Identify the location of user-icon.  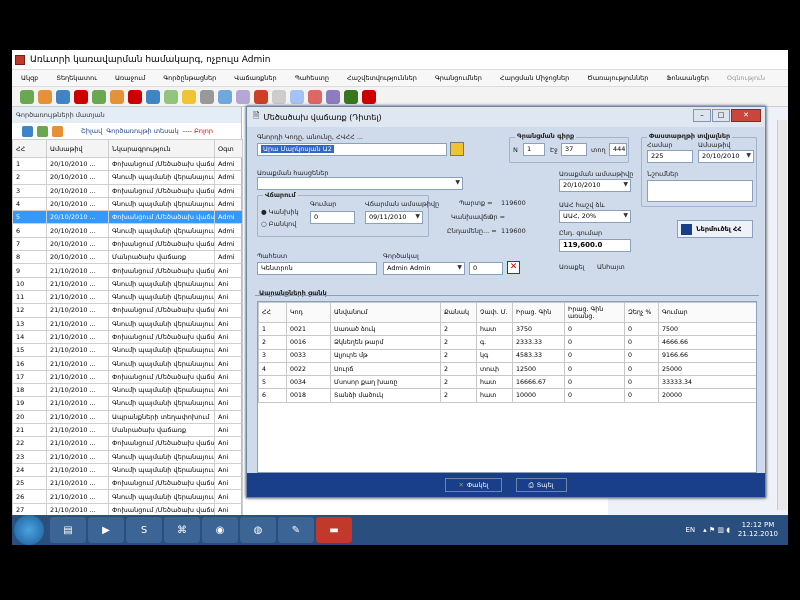
(315, 96).